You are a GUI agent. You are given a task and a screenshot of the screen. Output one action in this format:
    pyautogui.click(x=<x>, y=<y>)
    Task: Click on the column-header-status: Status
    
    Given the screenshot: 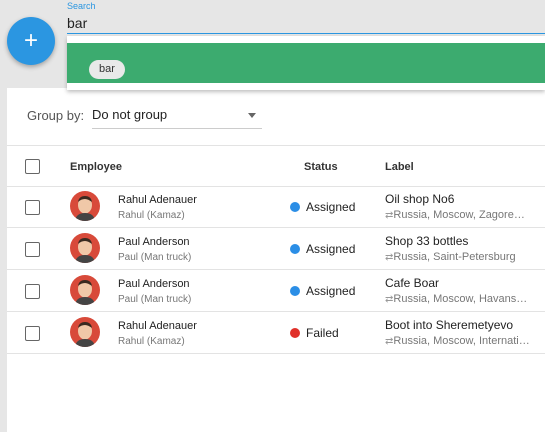 What is the action you would take?
    pyautogui.click(x=321, y=167)
    